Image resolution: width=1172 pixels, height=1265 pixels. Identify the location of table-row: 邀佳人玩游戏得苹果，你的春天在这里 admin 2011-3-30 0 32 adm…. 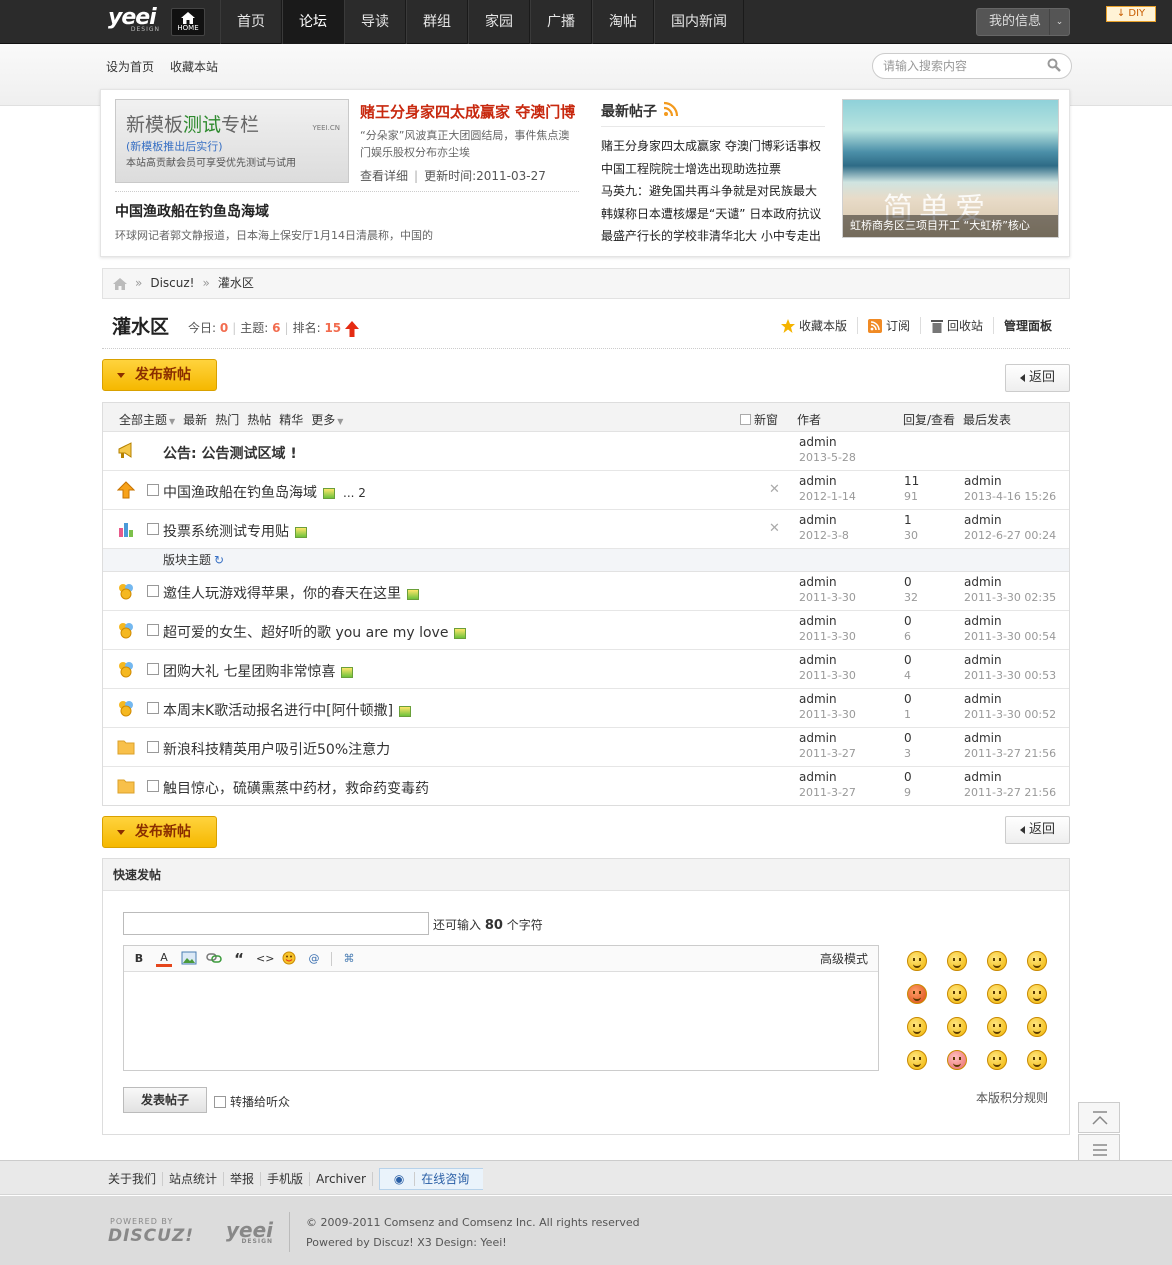
(586, 591).